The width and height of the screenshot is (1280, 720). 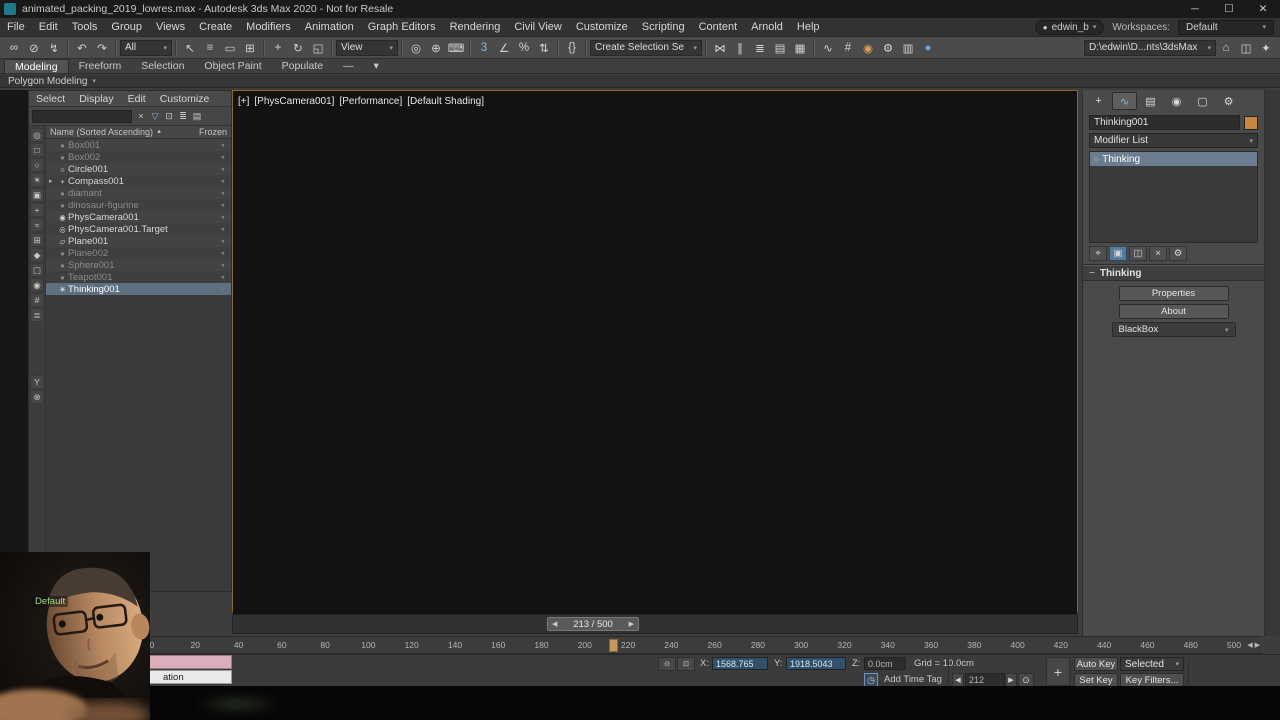 What do you see at coordinates (215, 27) in the screenshot?
I see `menu-create: Create` at bounding box center [215, 27].